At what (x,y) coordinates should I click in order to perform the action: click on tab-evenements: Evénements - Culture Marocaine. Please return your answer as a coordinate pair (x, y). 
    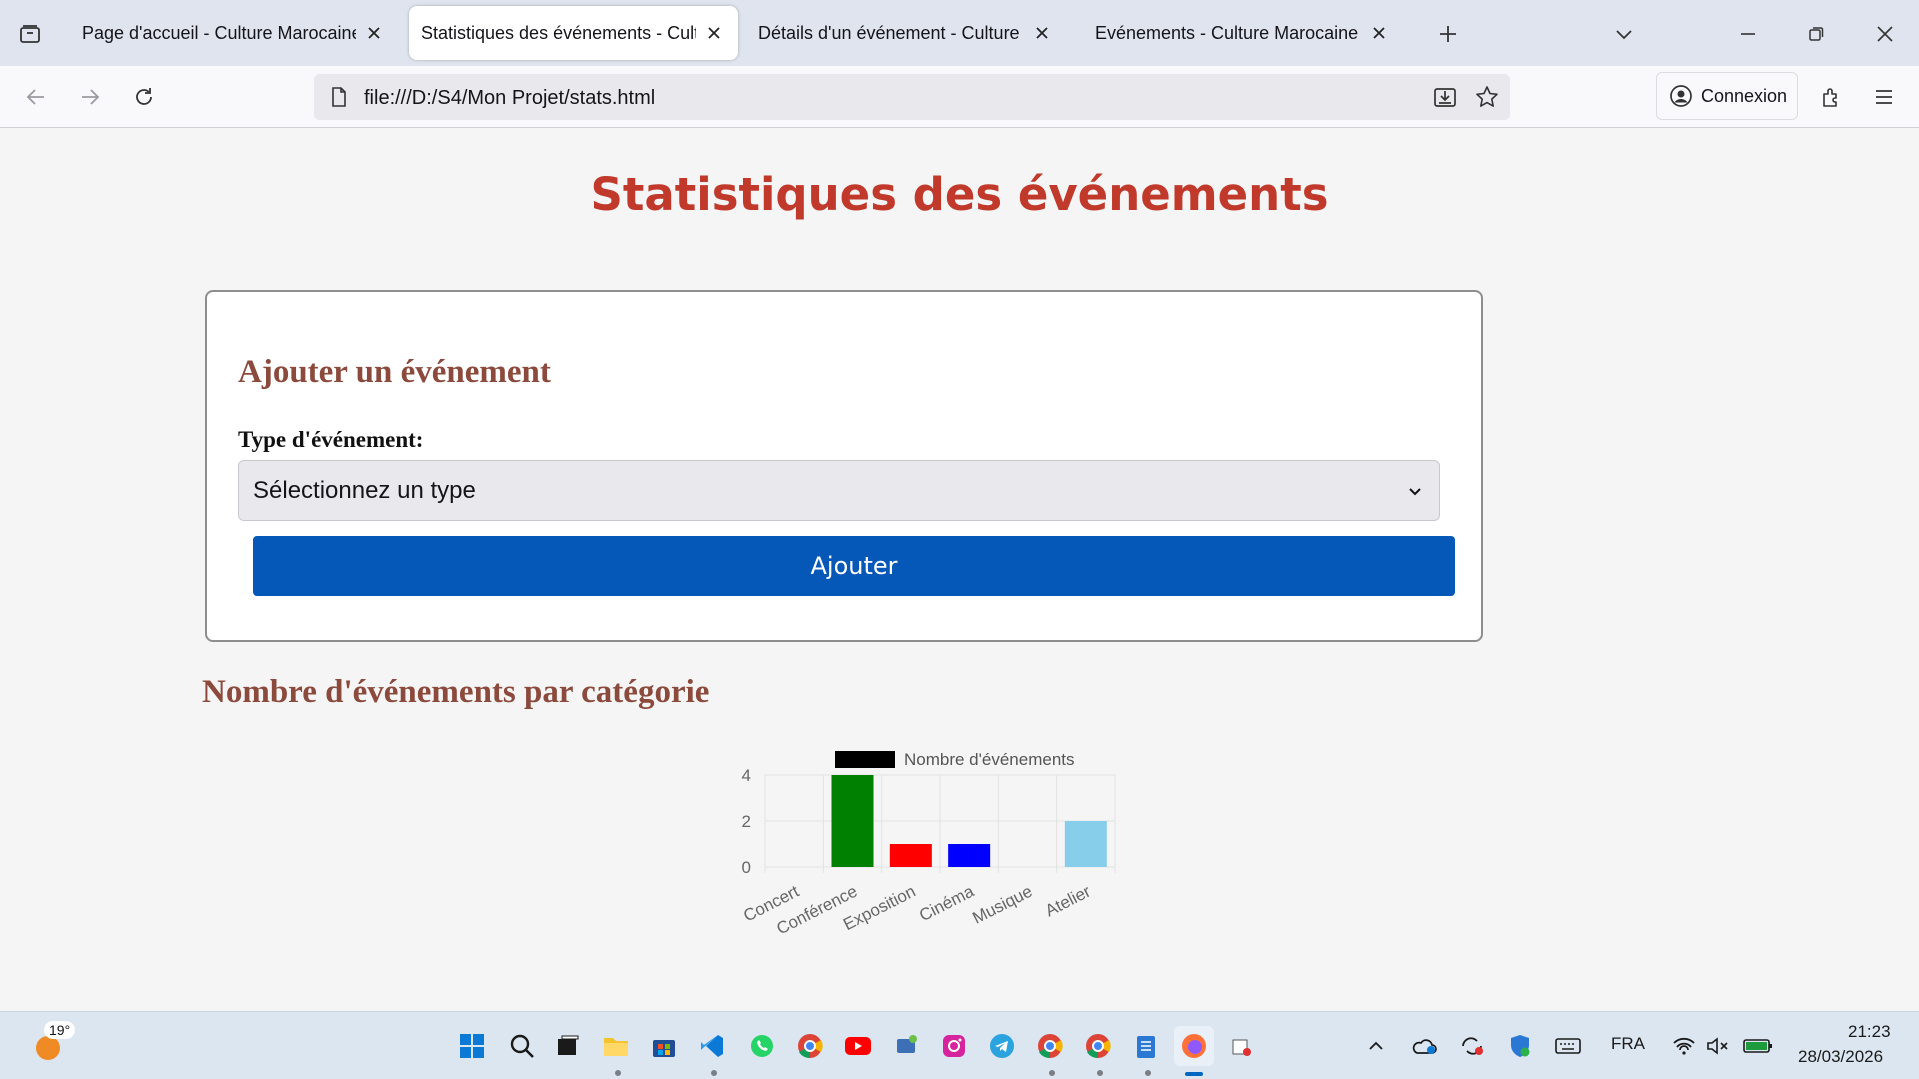
    Looking at the image, I should click on (1243, 33).